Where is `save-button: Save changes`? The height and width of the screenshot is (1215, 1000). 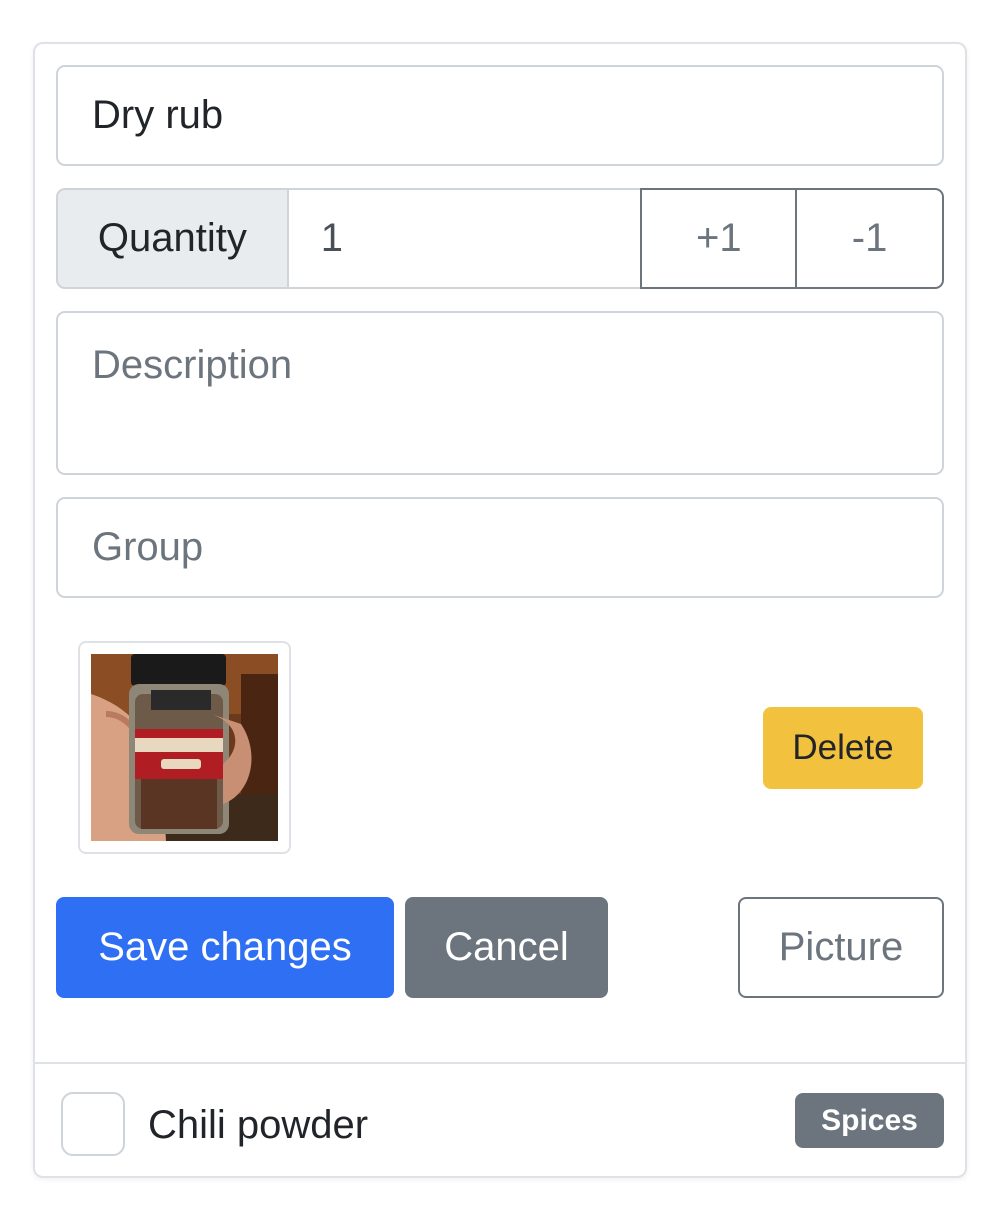 save-button: Save changes is located at coordinates (225, 947).